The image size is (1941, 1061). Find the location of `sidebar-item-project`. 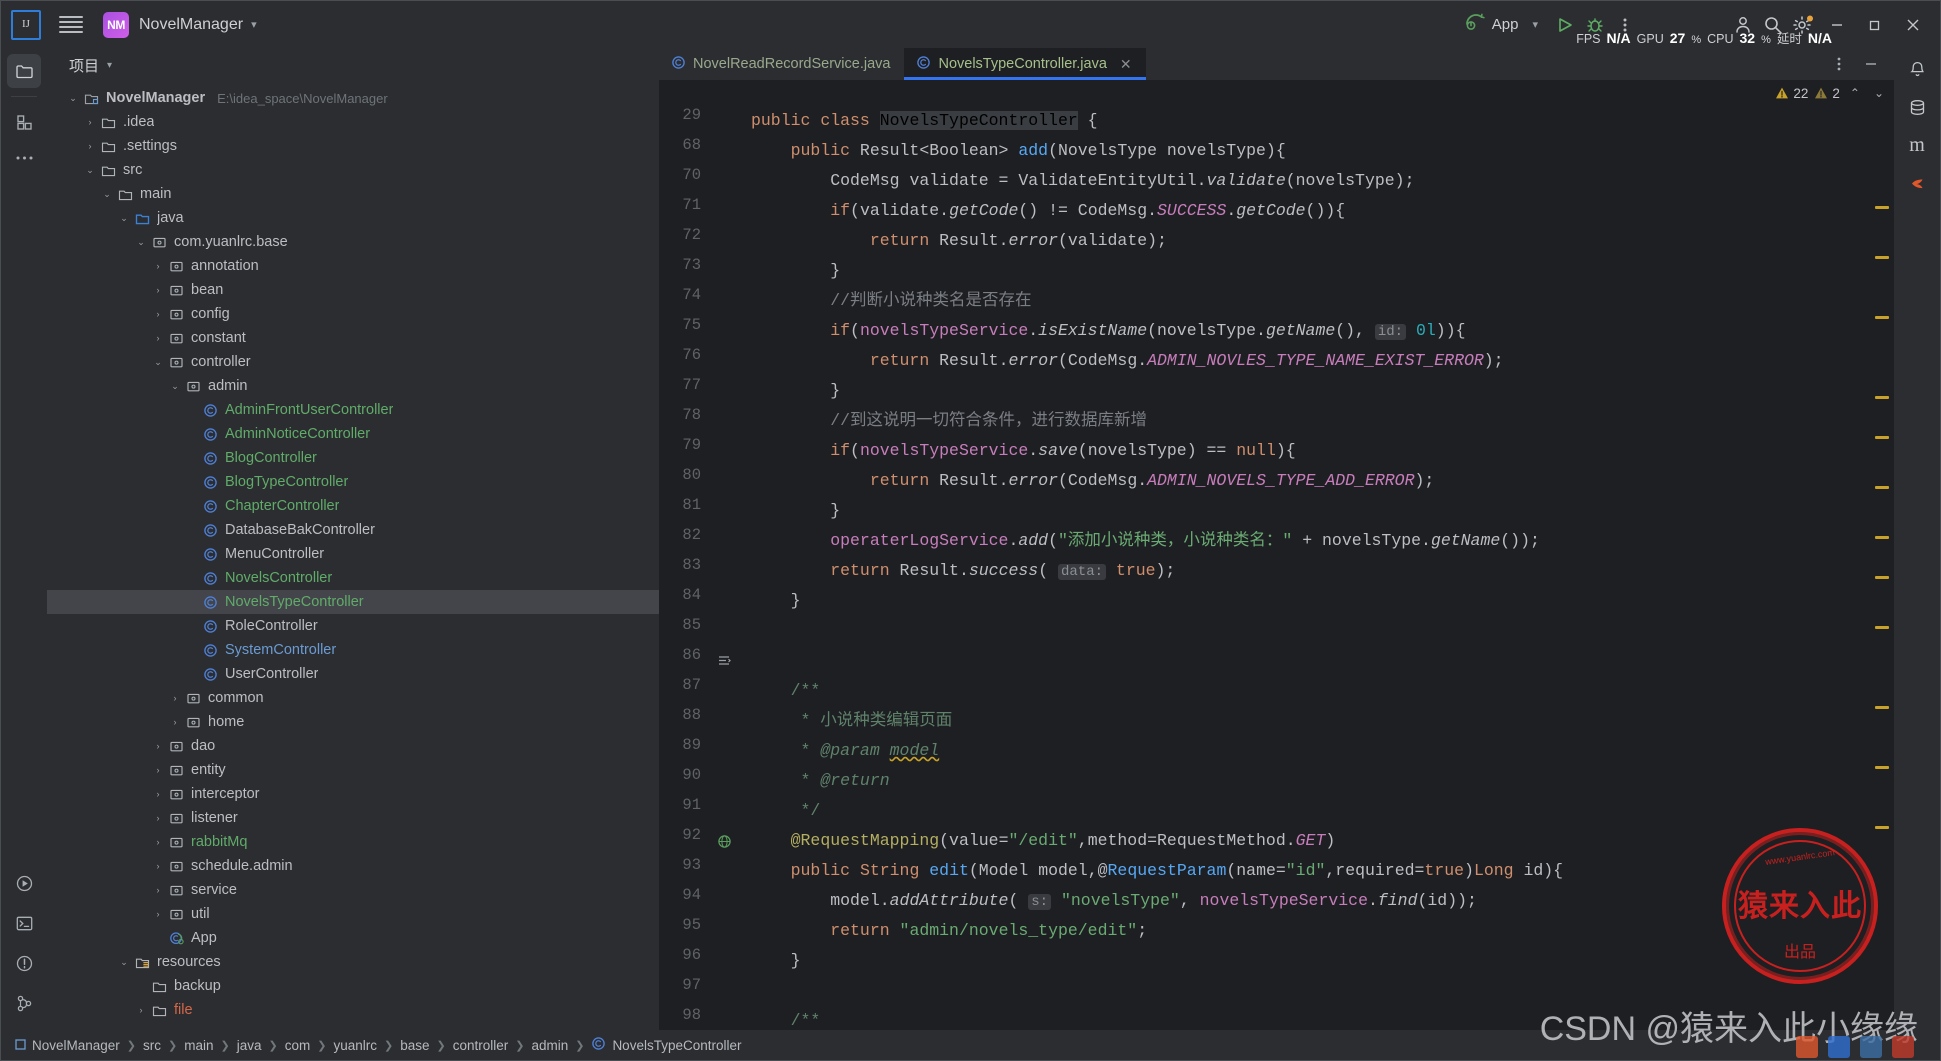

sidebar-item-project is located at coordinates (24, 71).